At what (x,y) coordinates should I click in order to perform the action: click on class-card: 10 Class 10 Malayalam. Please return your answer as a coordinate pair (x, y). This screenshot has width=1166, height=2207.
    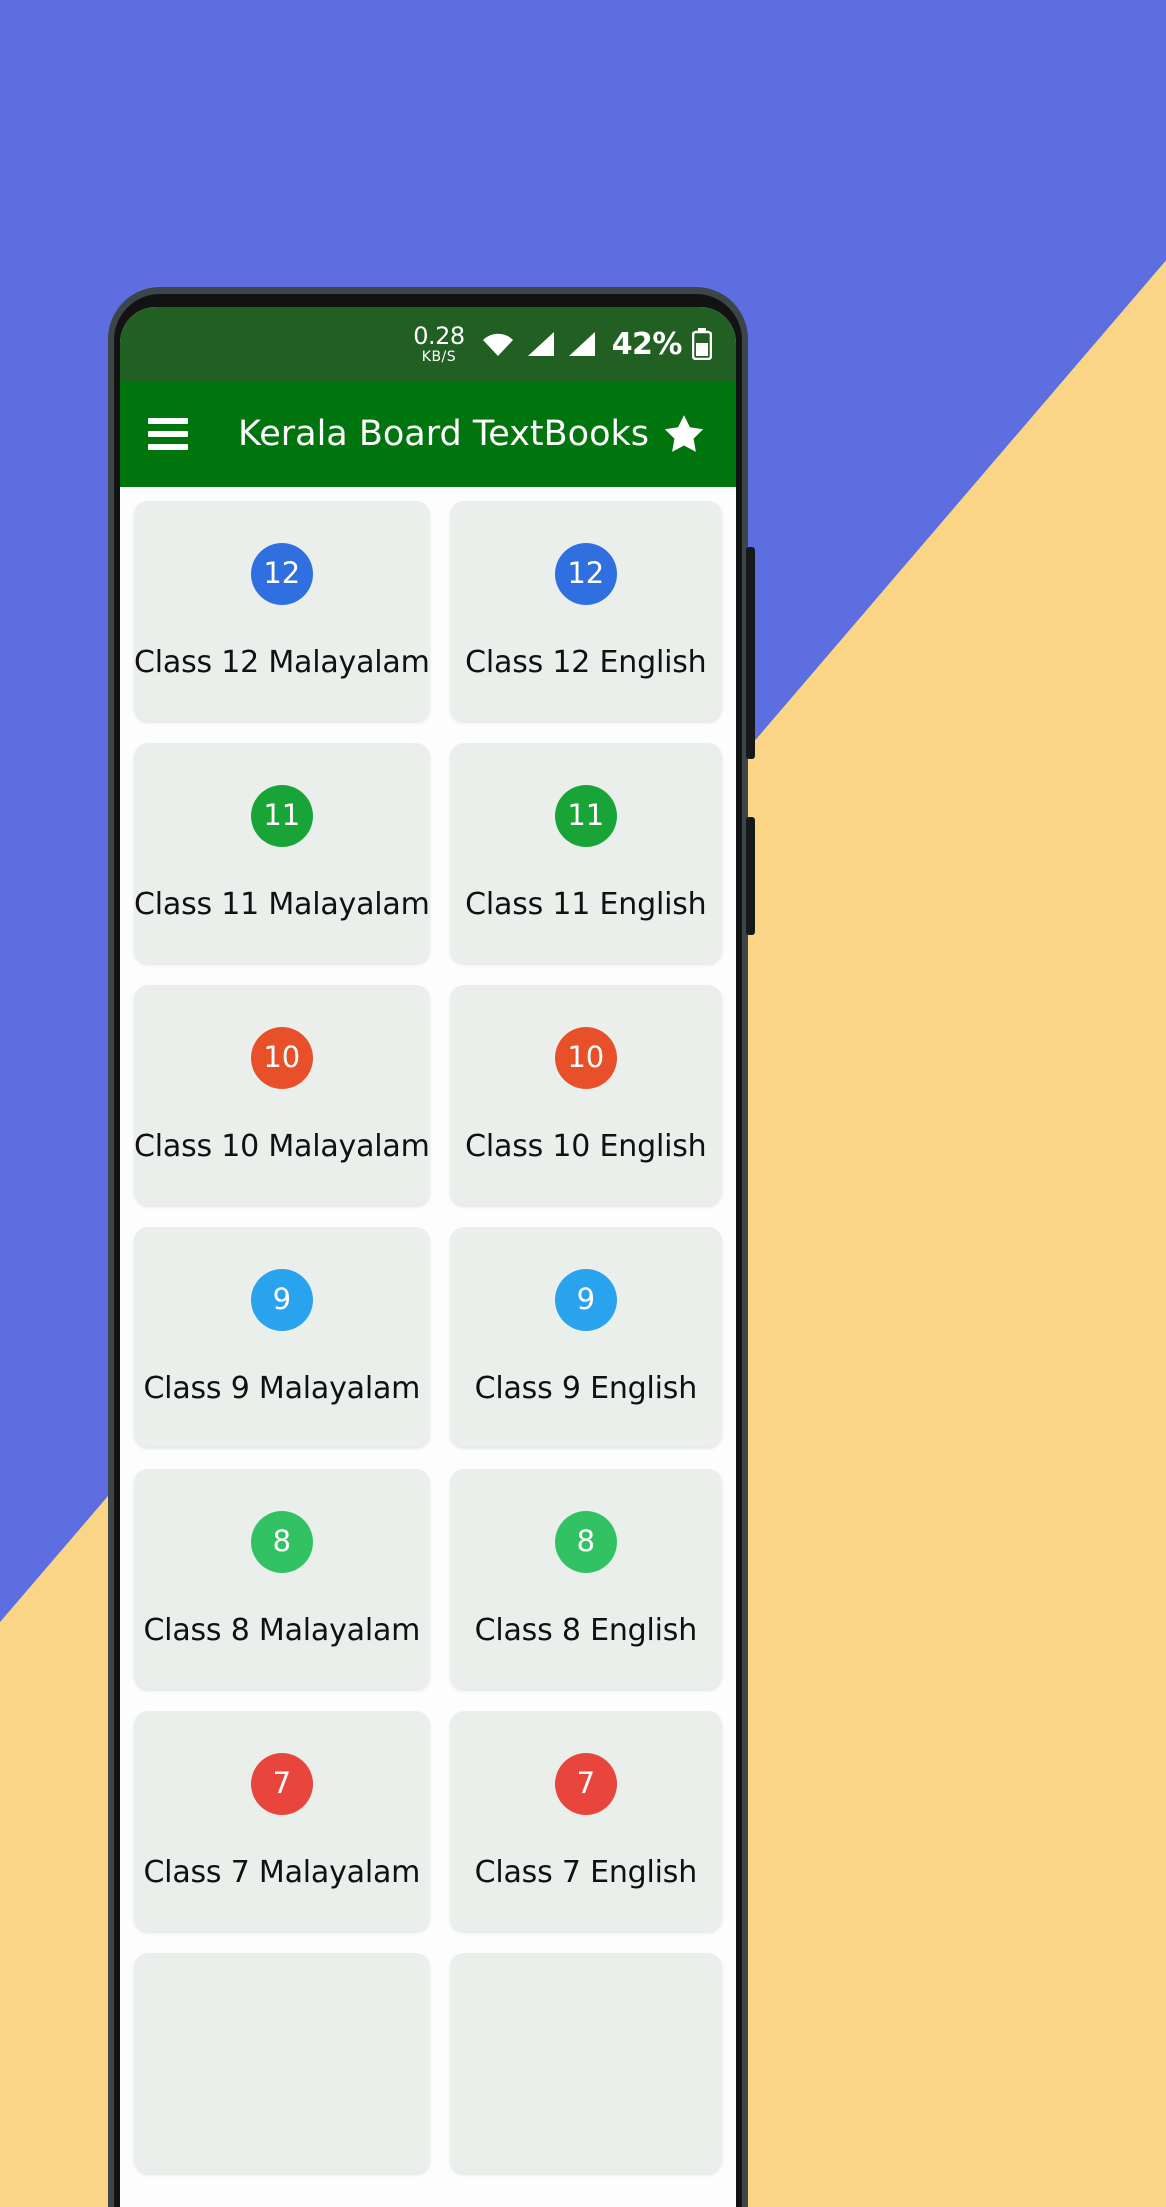
    Looking at the image, I should click on (282, 1095).